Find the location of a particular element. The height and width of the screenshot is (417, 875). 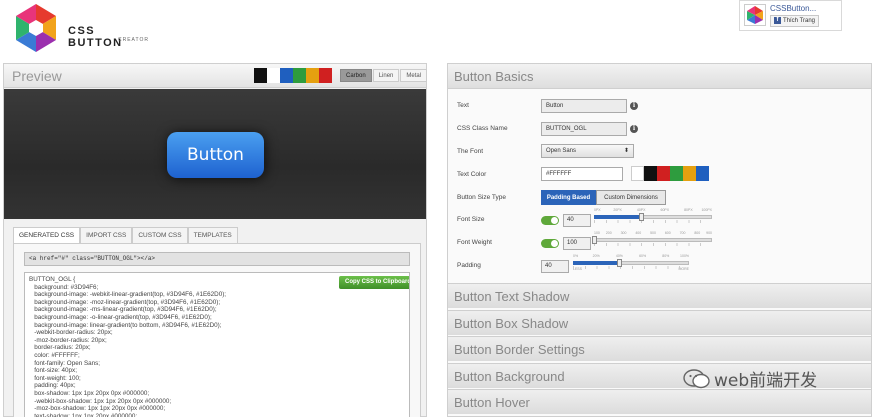

slider-tick-label: 20% is located at coordinates (596, 256).